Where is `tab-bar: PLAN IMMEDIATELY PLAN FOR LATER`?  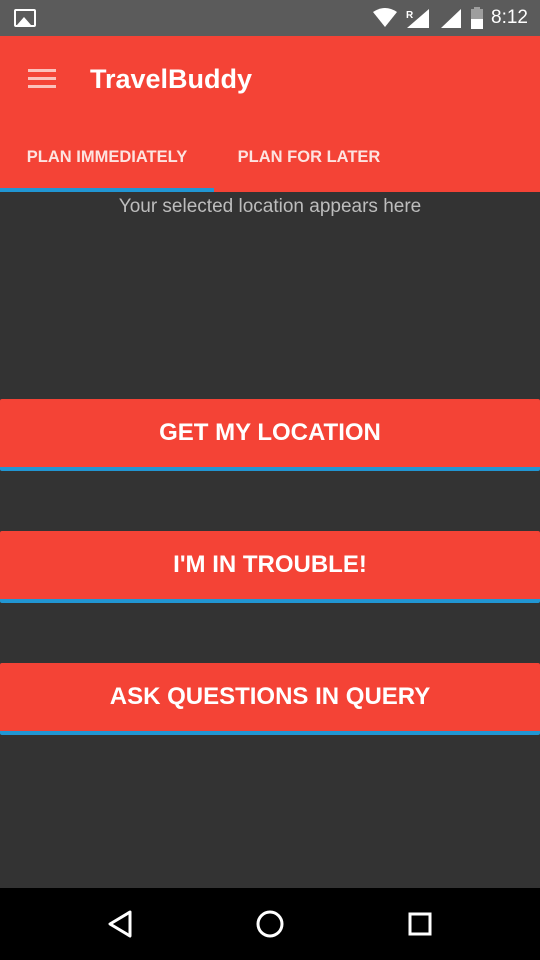 tab-bar: PLAN IMMEDIATELY PLAN FOR LATER is located at coordinates (270, 157).